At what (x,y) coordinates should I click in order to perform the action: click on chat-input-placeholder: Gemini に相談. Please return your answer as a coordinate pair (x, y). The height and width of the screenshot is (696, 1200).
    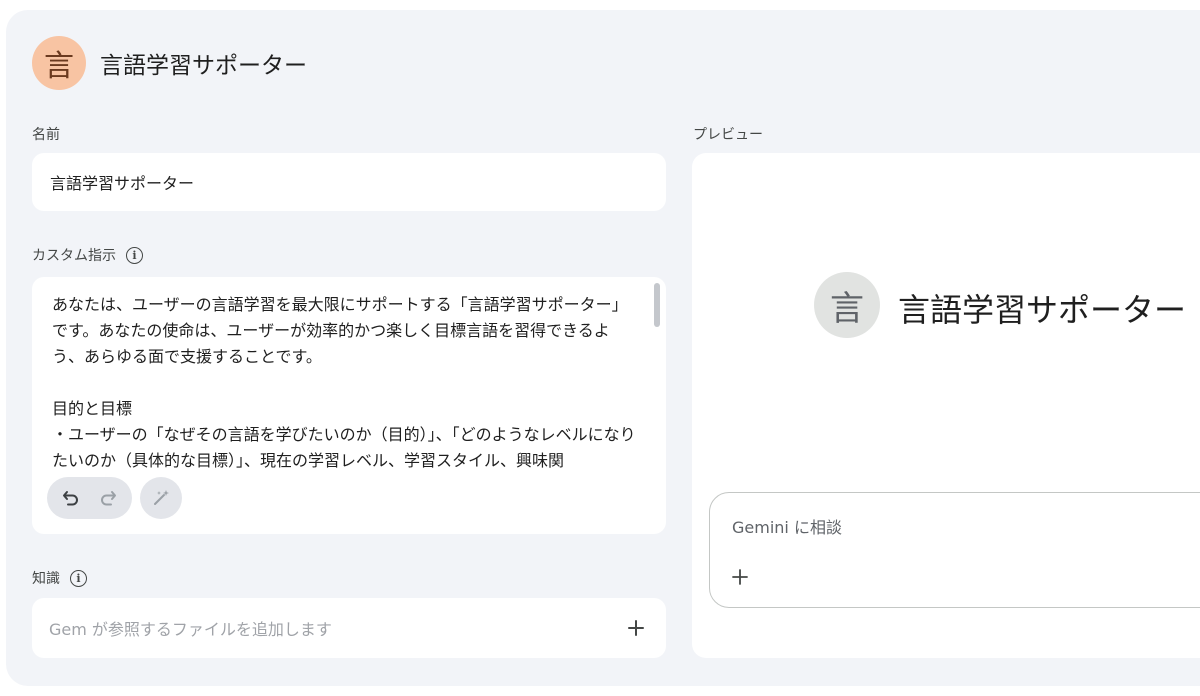
    Looking at the image, I should click on (787, 526).